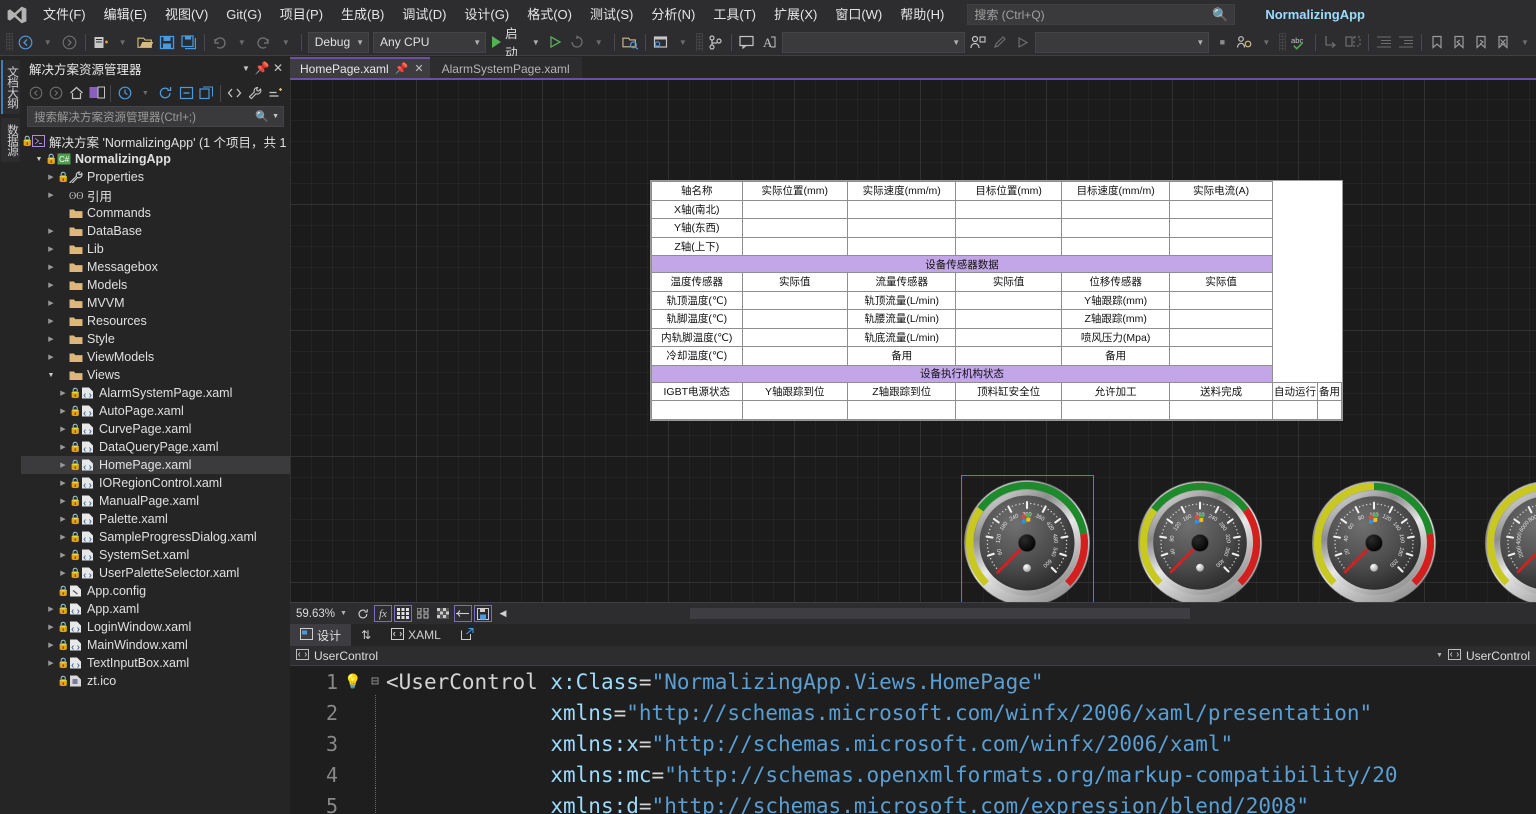  What do you see at coordinates (1244, 42) in the screenshot?
I see `debug-settings-icon` at bounding box center [1244, 42].